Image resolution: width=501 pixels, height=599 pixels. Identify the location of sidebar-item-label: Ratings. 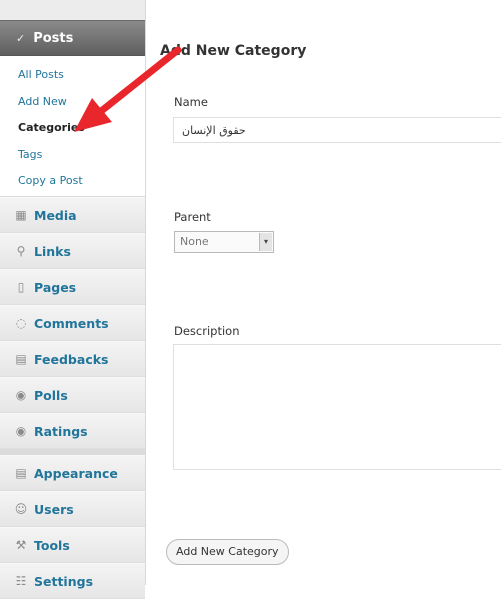
(61, 431).